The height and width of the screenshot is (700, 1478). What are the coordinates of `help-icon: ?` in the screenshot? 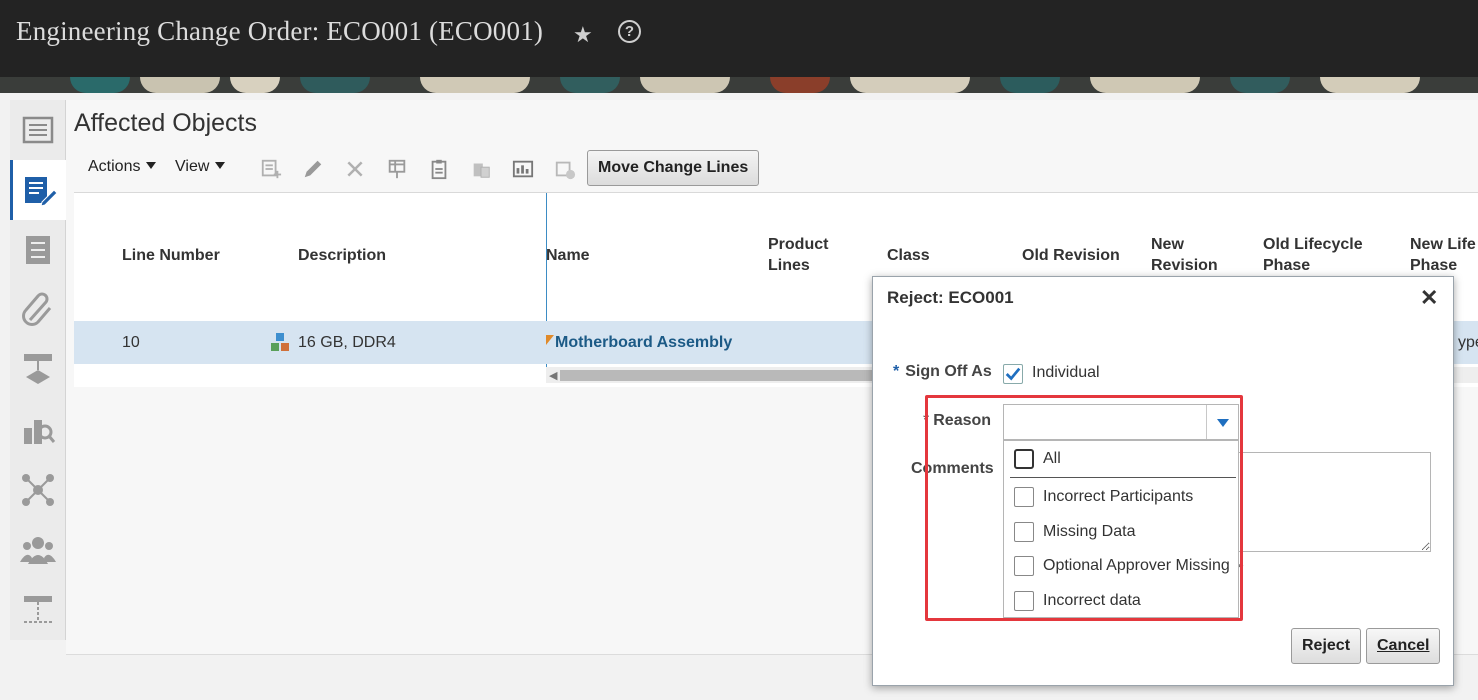 It's located at (629, 31).